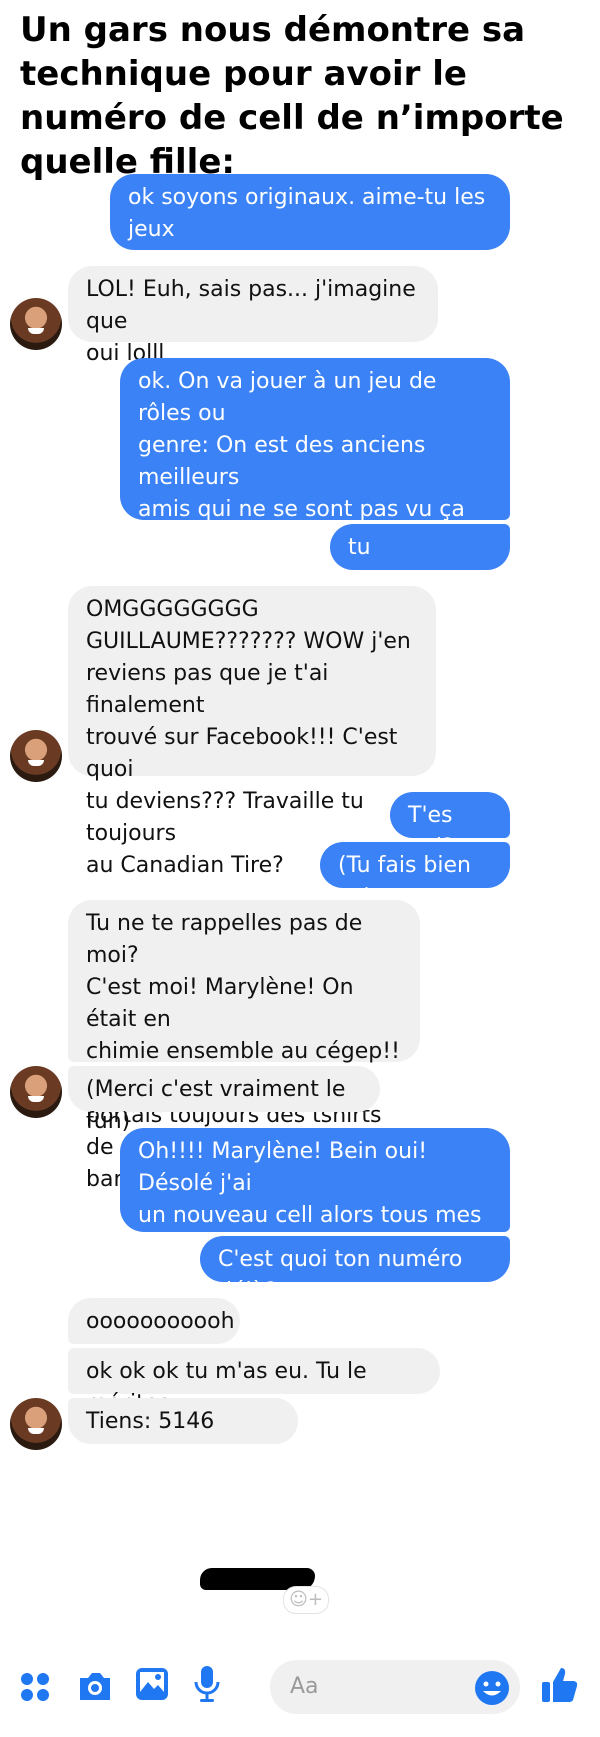 The image size is (600, 1737). Describe the element at coordinates (355, 1270) in the screenshot. I see `message-bubble-outgoing: C'est quoi ton numéro déjà?` at that location.